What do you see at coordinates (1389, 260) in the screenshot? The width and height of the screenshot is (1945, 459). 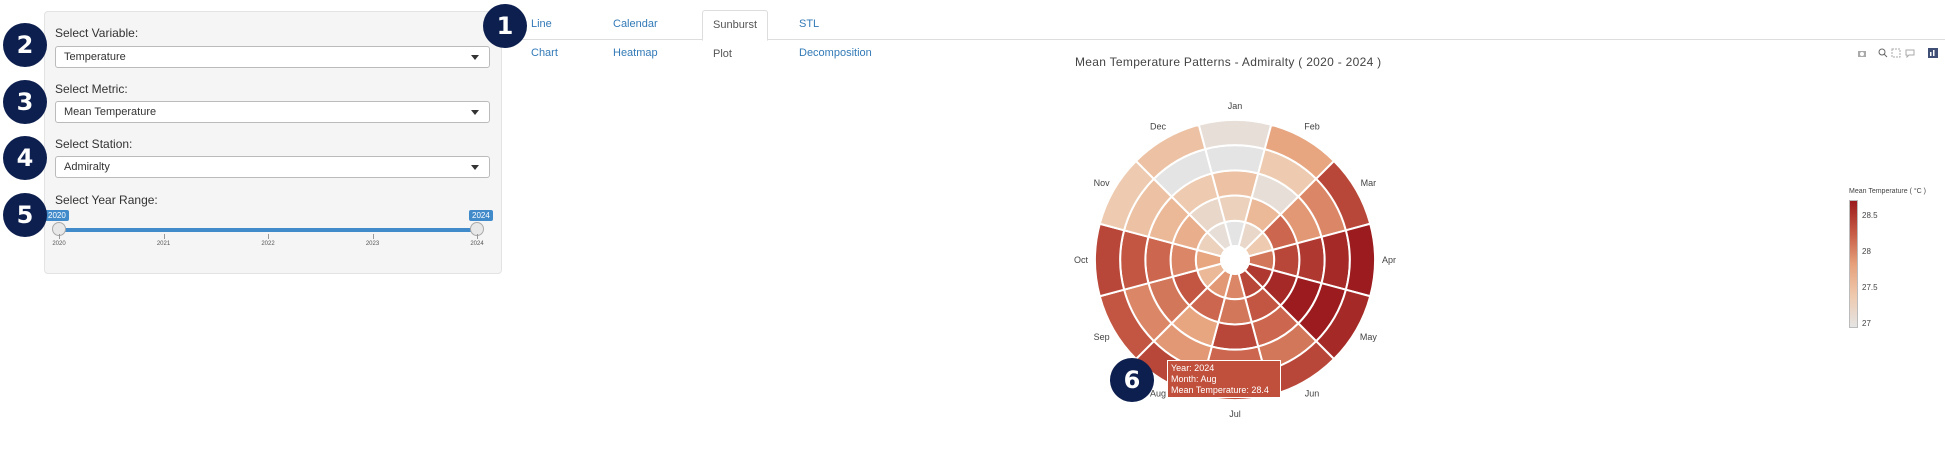 I see `month-label: Apr` at bounding box center [1389, 260].